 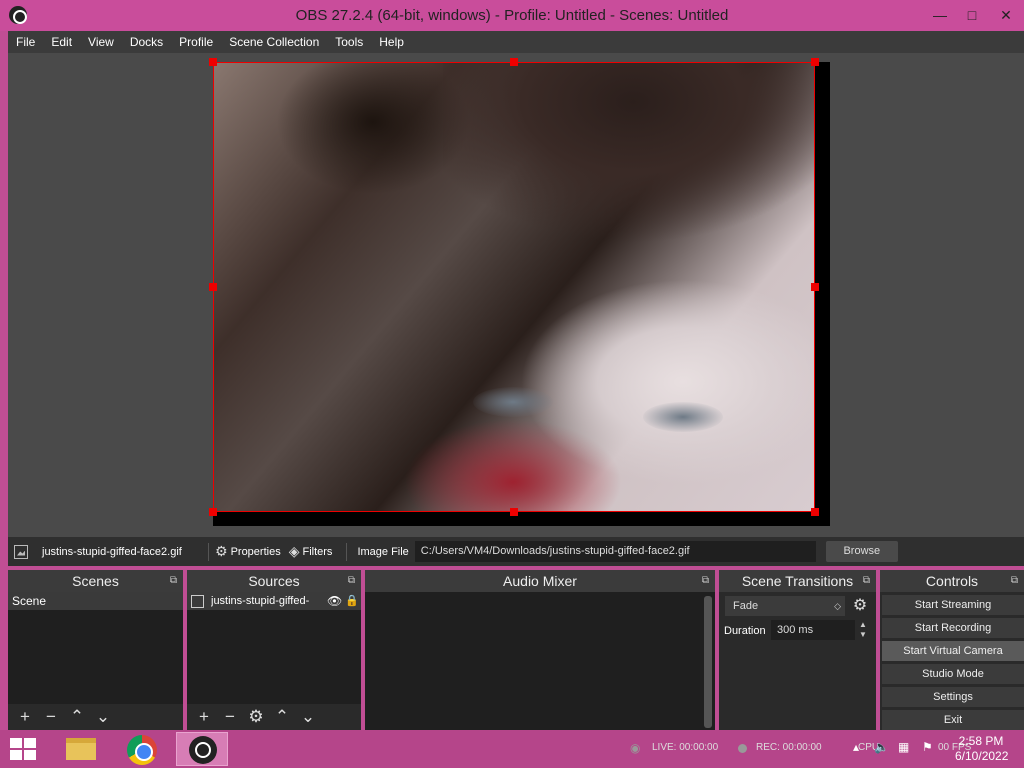 I want to click on menu-edit: Edit, so click(x=61, y=42).